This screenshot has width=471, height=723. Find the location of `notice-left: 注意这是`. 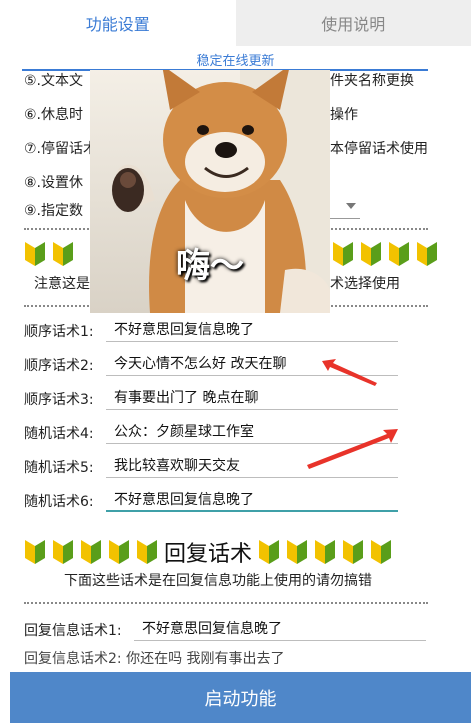

notice-left: 注意这是 is located at coordinates (62, 284).